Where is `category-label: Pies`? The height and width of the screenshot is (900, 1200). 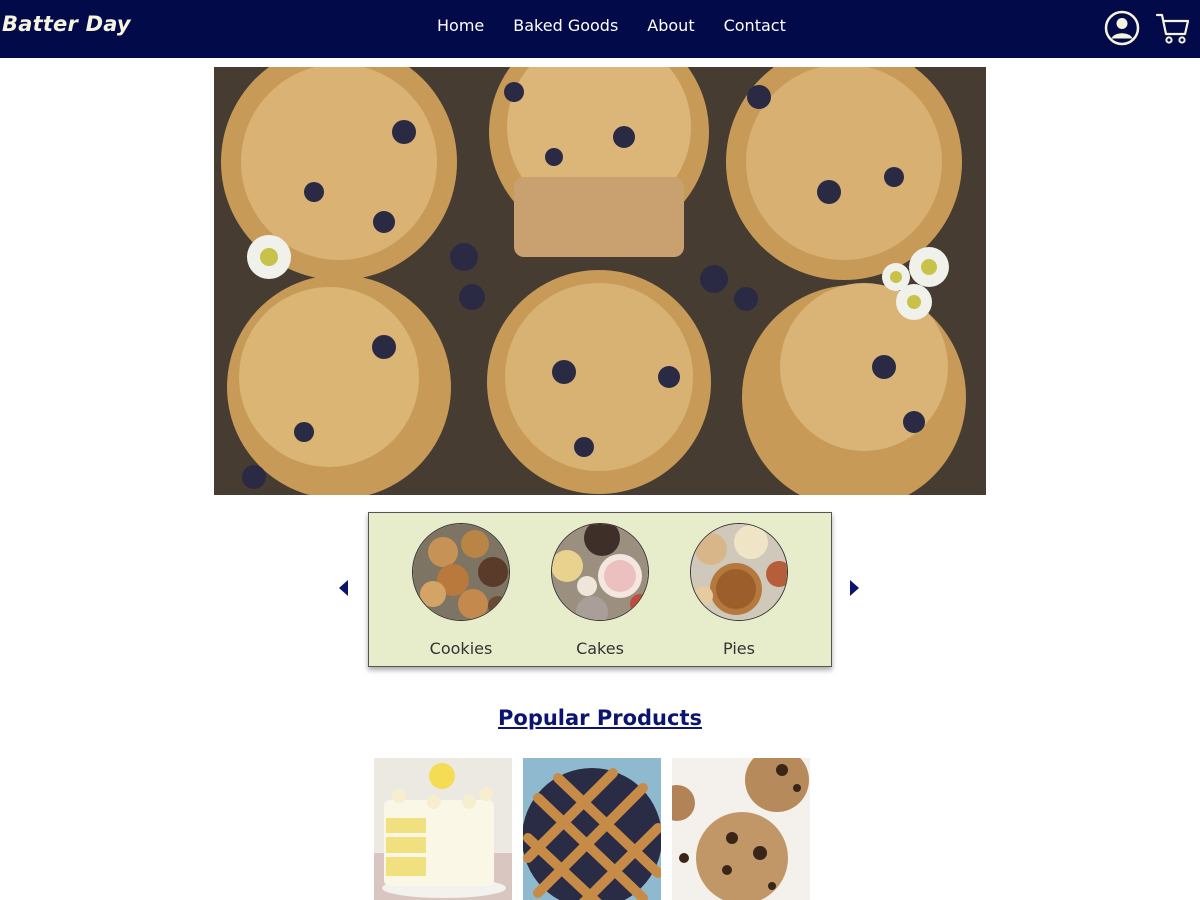
category-label: Pies is located at coordinates (739, 648).